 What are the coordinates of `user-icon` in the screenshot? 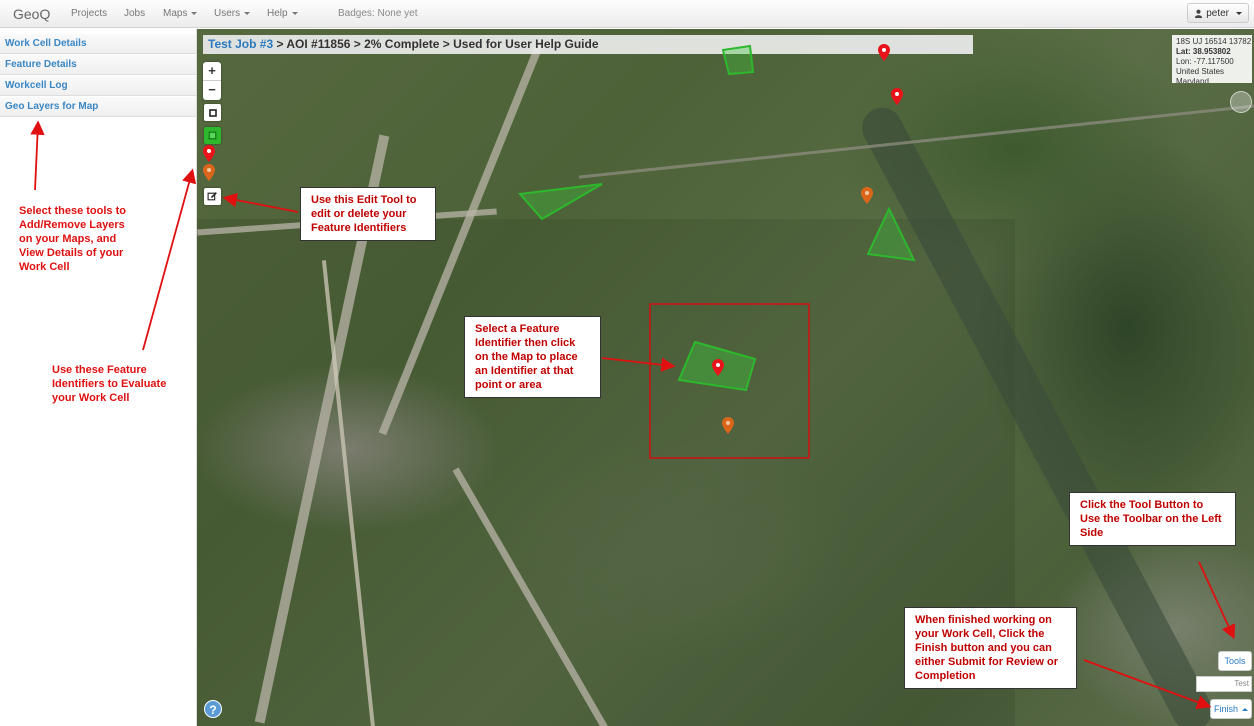 It's located at (1199, 13).